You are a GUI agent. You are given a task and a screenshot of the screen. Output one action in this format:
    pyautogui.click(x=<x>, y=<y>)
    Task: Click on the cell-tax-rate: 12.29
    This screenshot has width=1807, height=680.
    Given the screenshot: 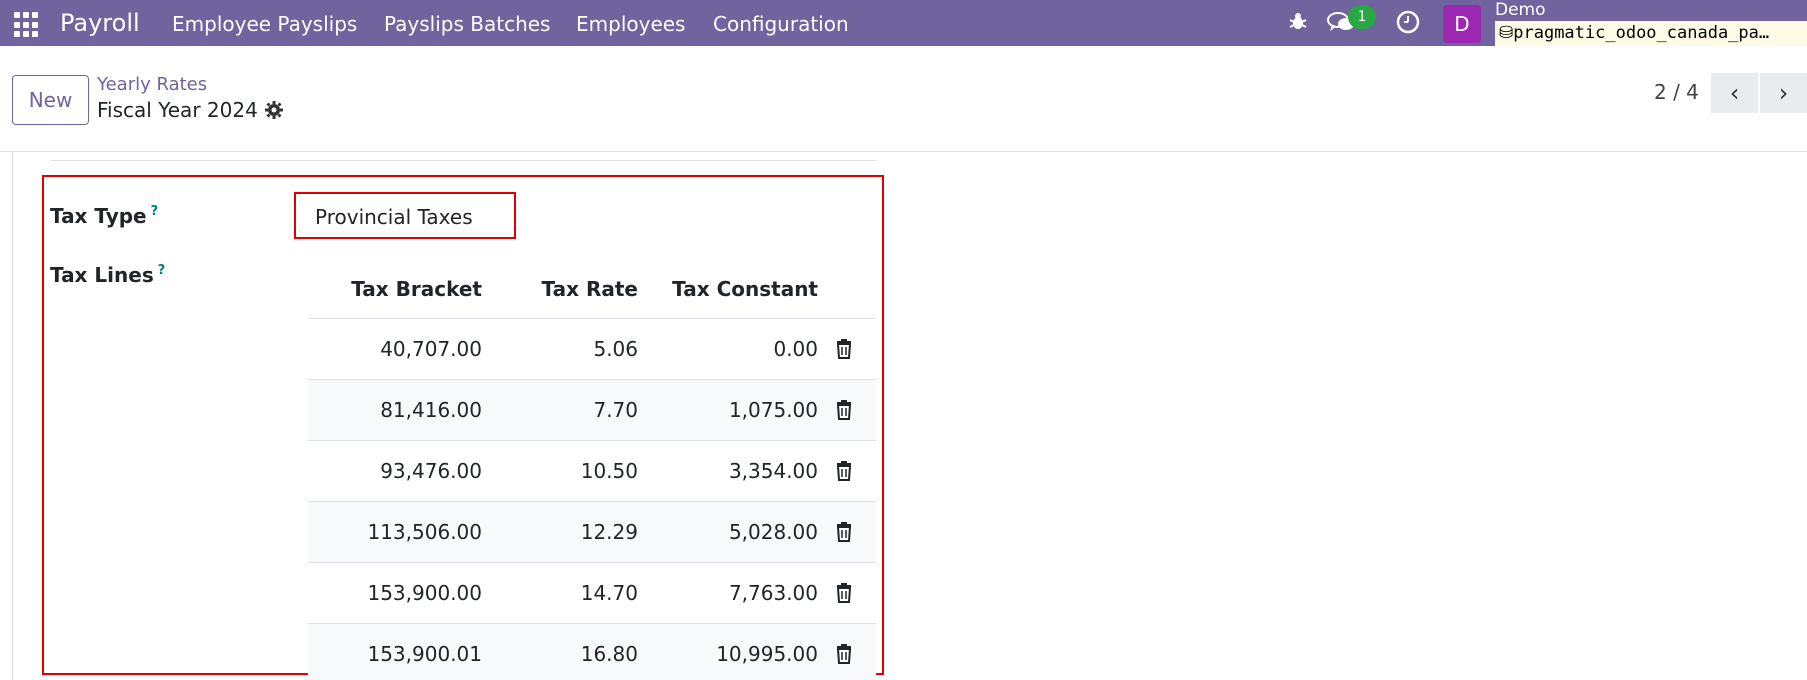 What is the action you would take?
    pyautogui.click(x=609, y=532)
    